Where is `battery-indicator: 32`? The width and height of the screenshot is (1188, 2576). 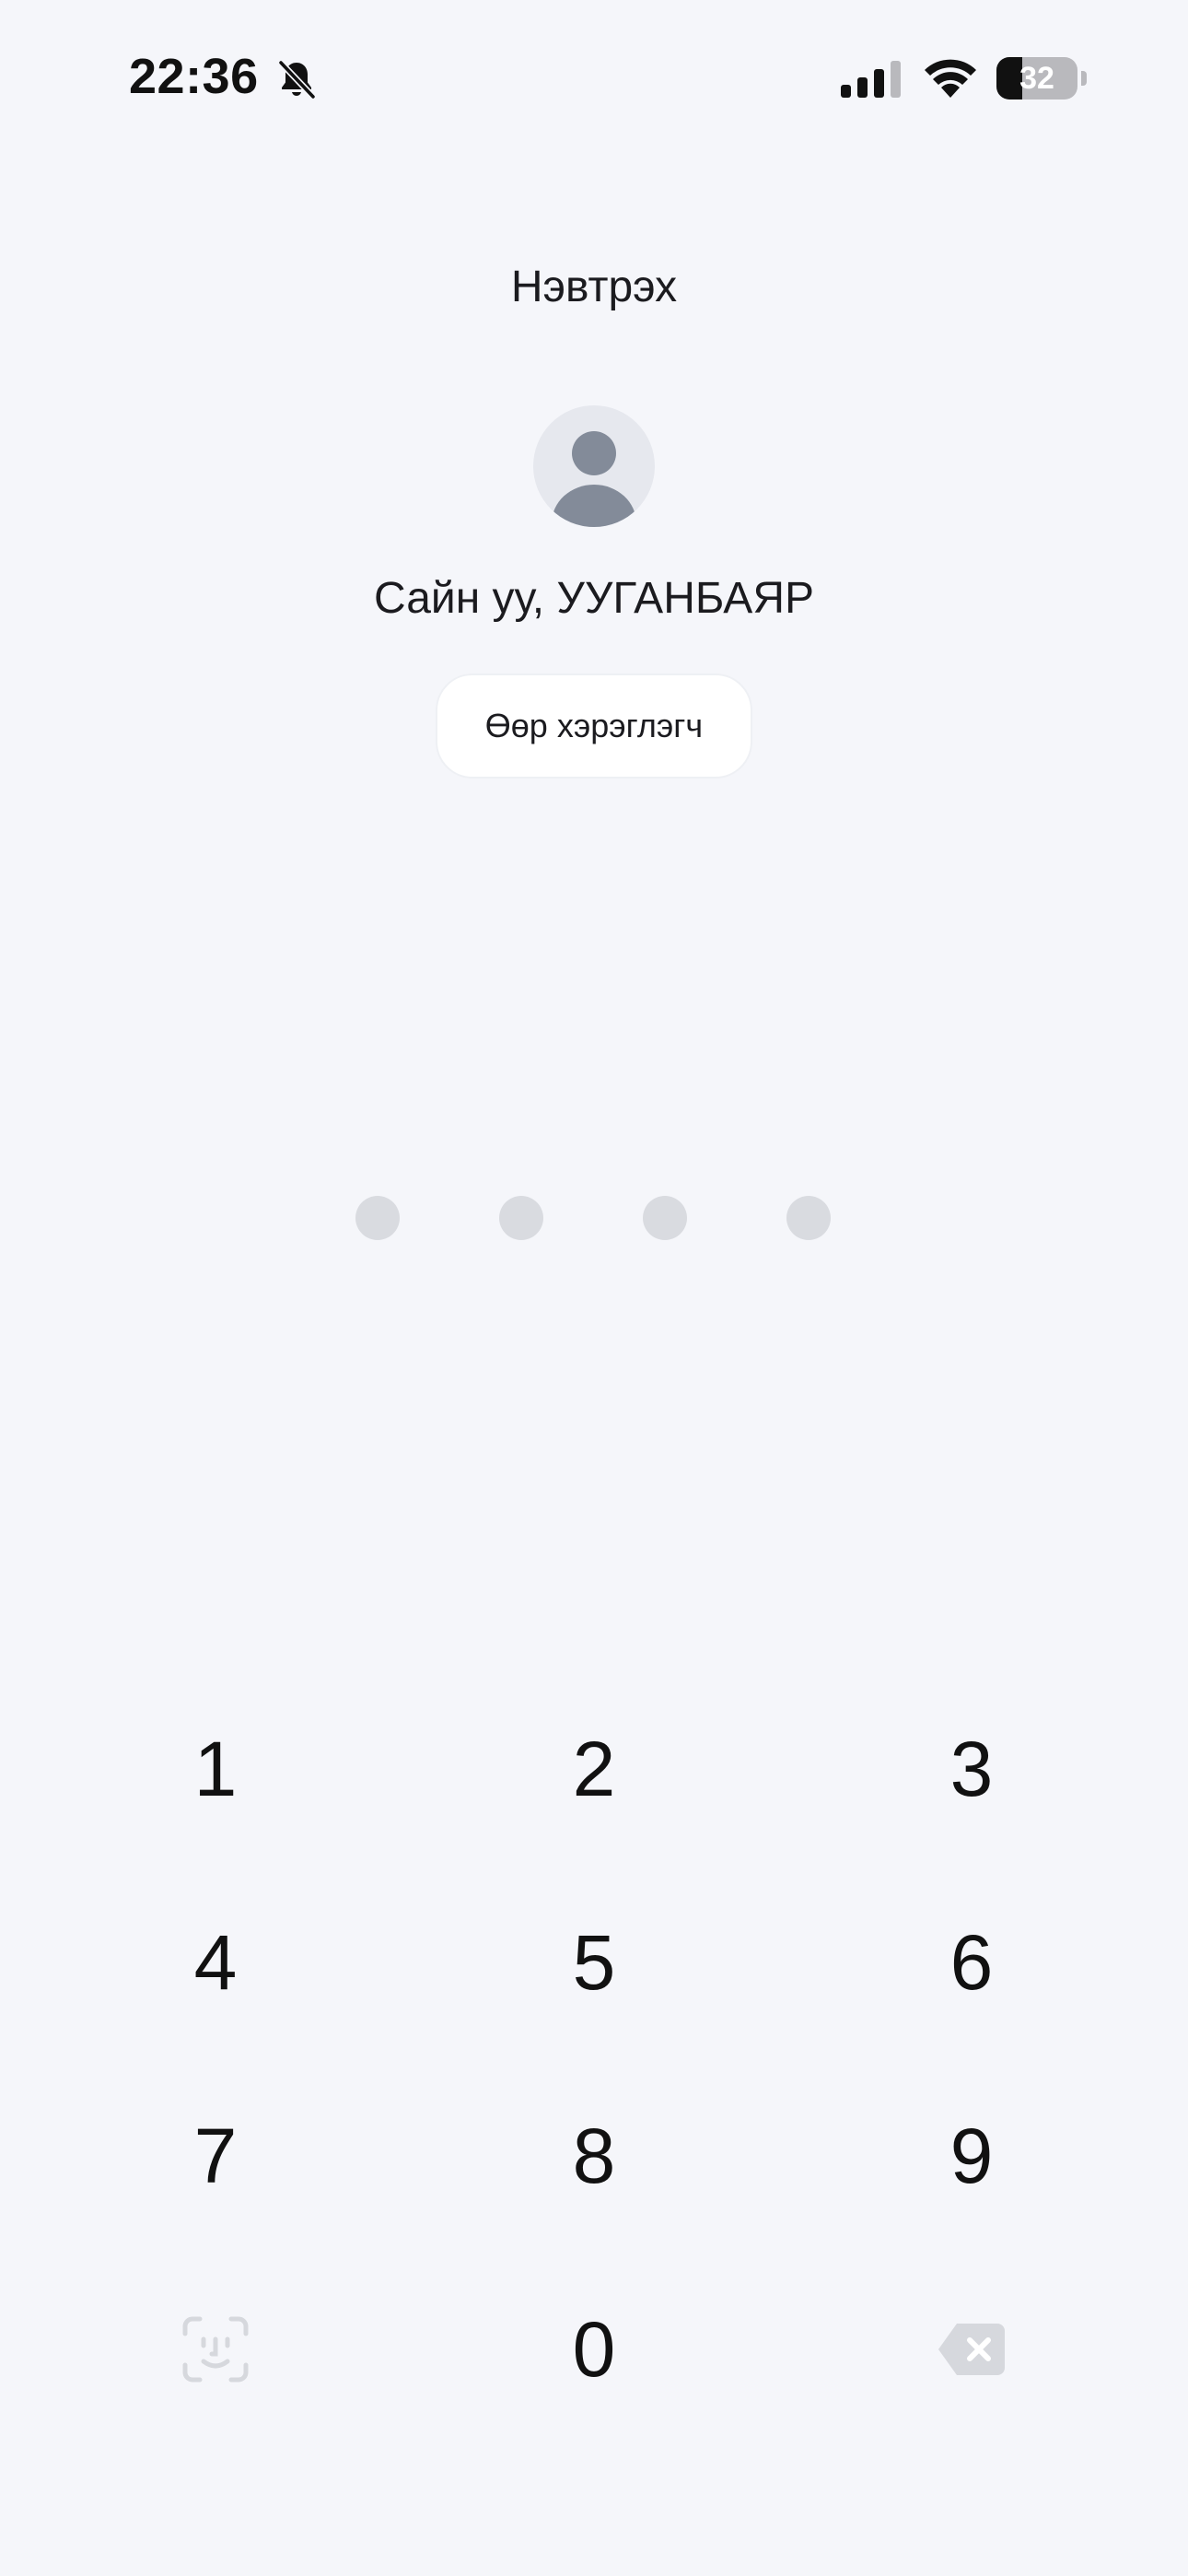 battery-indicator: 32 is located at coordinates (1042, 78).